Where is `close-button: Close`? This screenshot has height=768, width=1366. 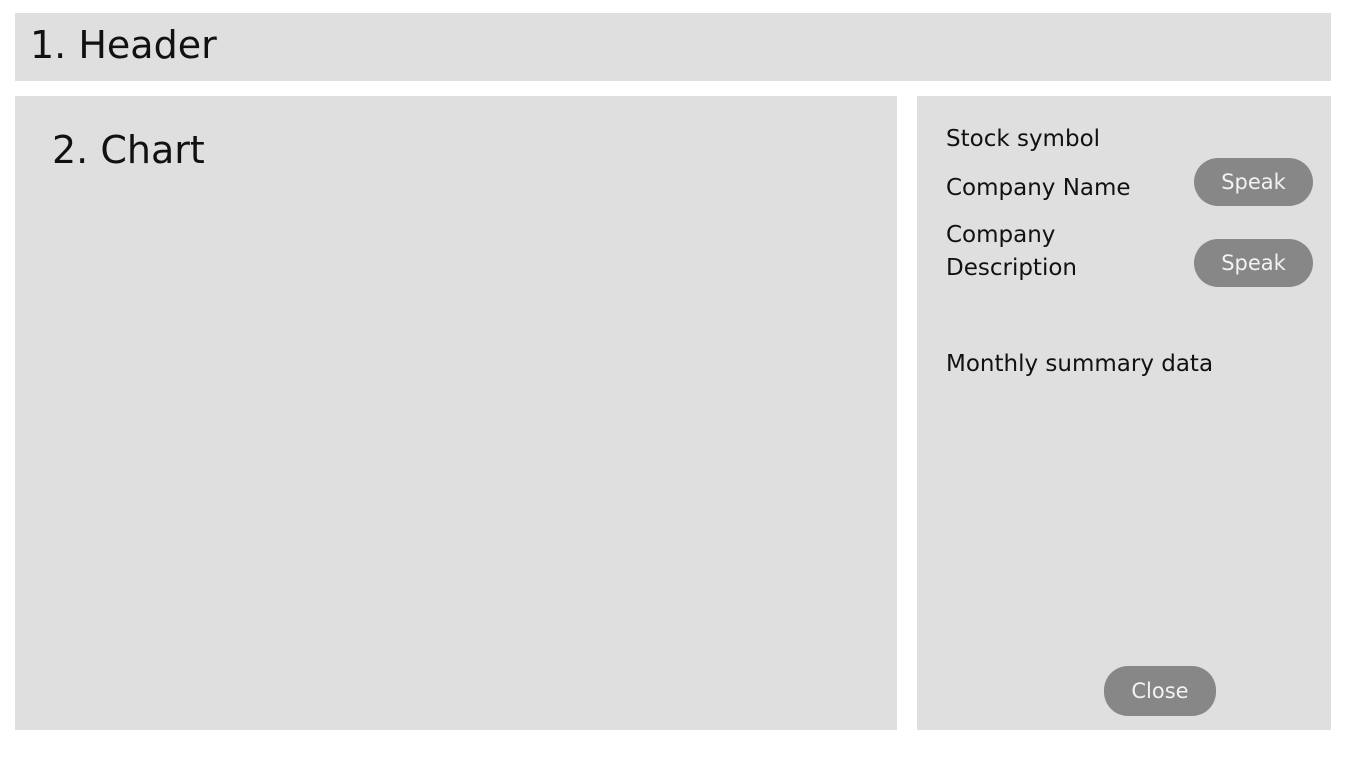
close-button: Close is located at coordinates (1160, 691).